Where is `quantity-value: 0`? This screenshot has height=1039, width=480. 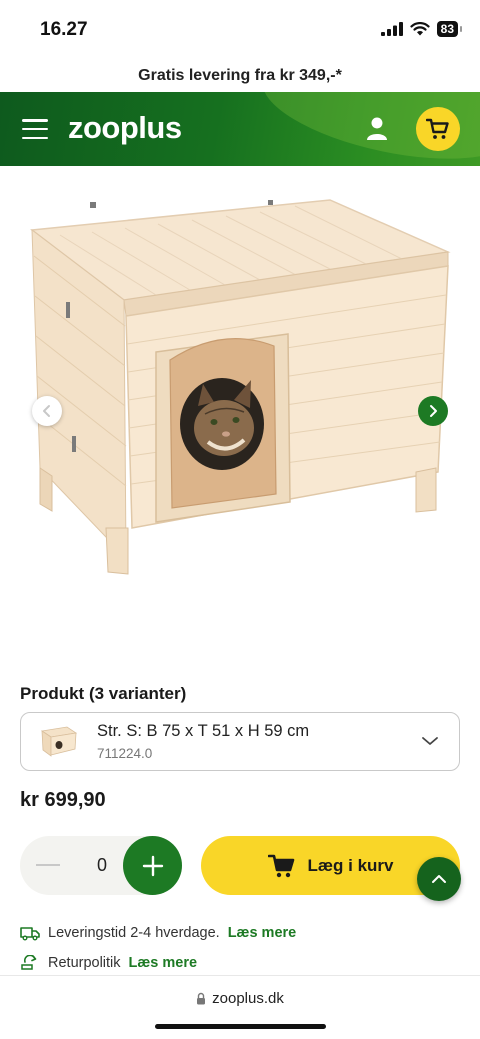
quantity-value: 0 is located at coordinates (102, 865).